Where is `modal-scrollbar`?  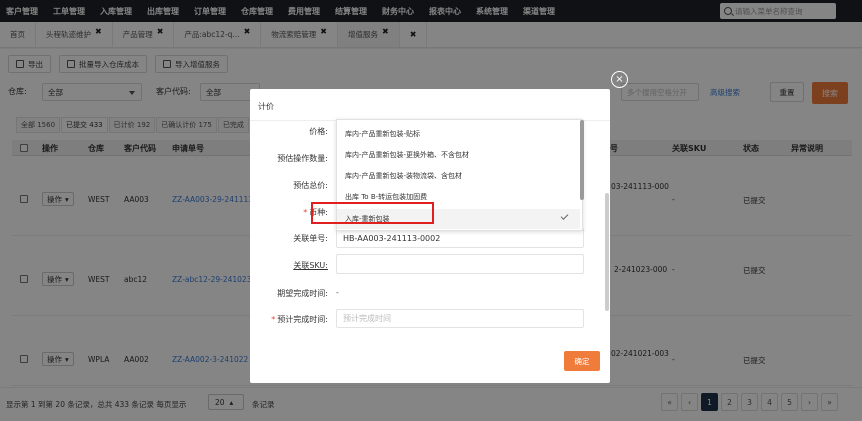 modal-scrollbar is located at coordinates (607, 252).